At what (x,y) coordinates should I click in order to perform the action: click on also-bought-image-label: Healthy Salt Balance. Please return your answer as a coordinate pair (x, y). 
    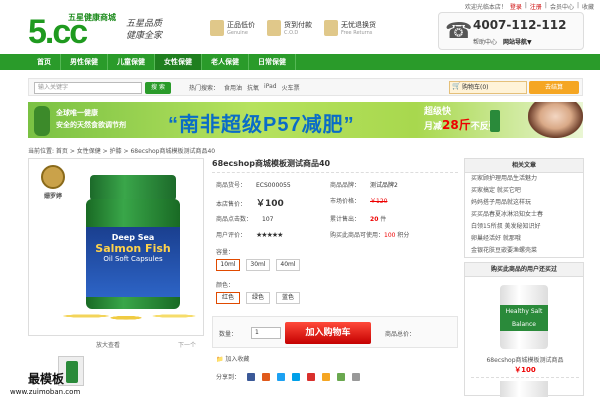
    Looking at the image, I should click on (524, 318).